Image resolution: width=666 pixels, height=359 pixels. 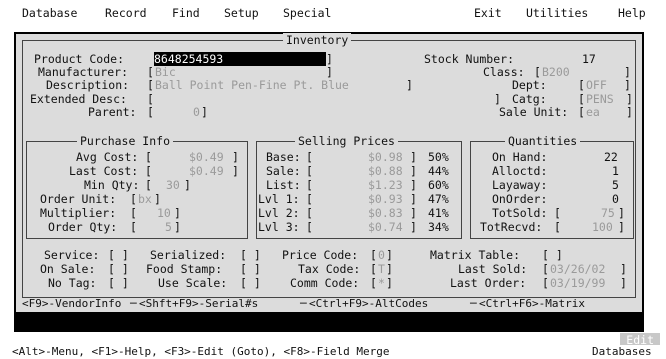 What do you see at coordinates (385, 157) in the screenshot?
I see `selling-value: $0.98` at bounding box center [385, 157].